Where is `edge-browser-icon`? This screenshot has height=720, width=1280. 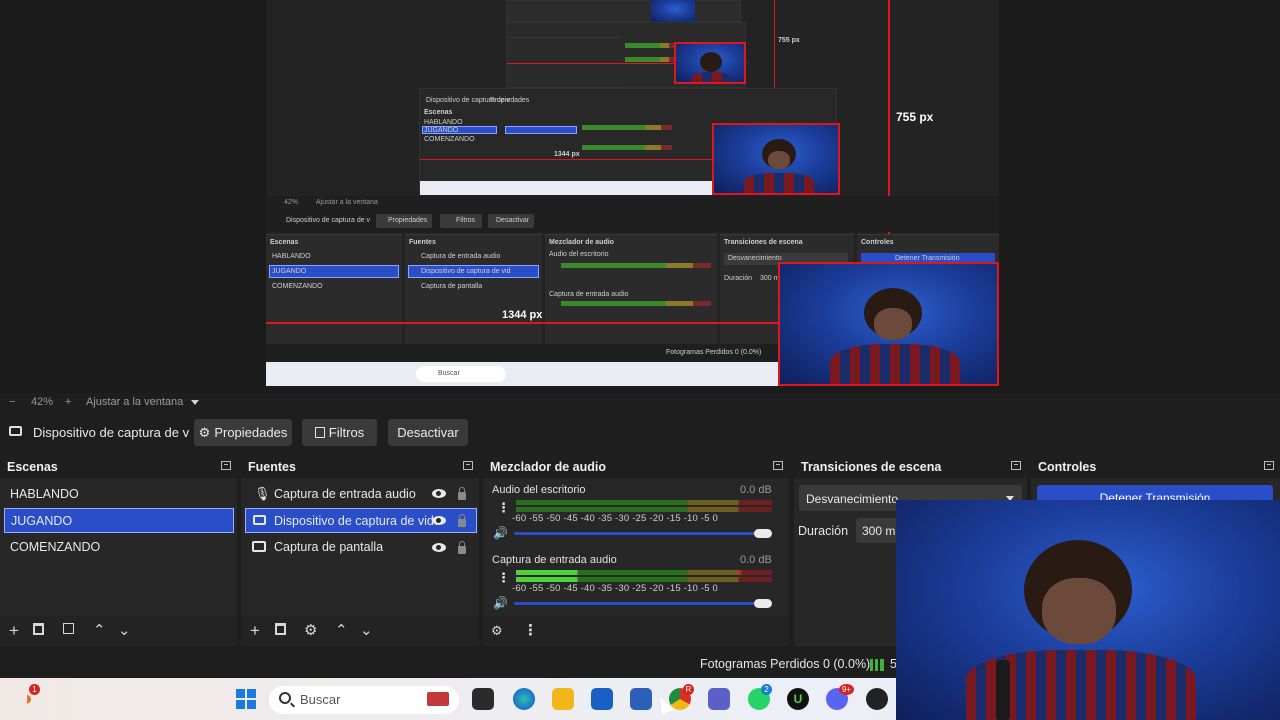
edge-browser-icon is located at coordinates (524, 699).